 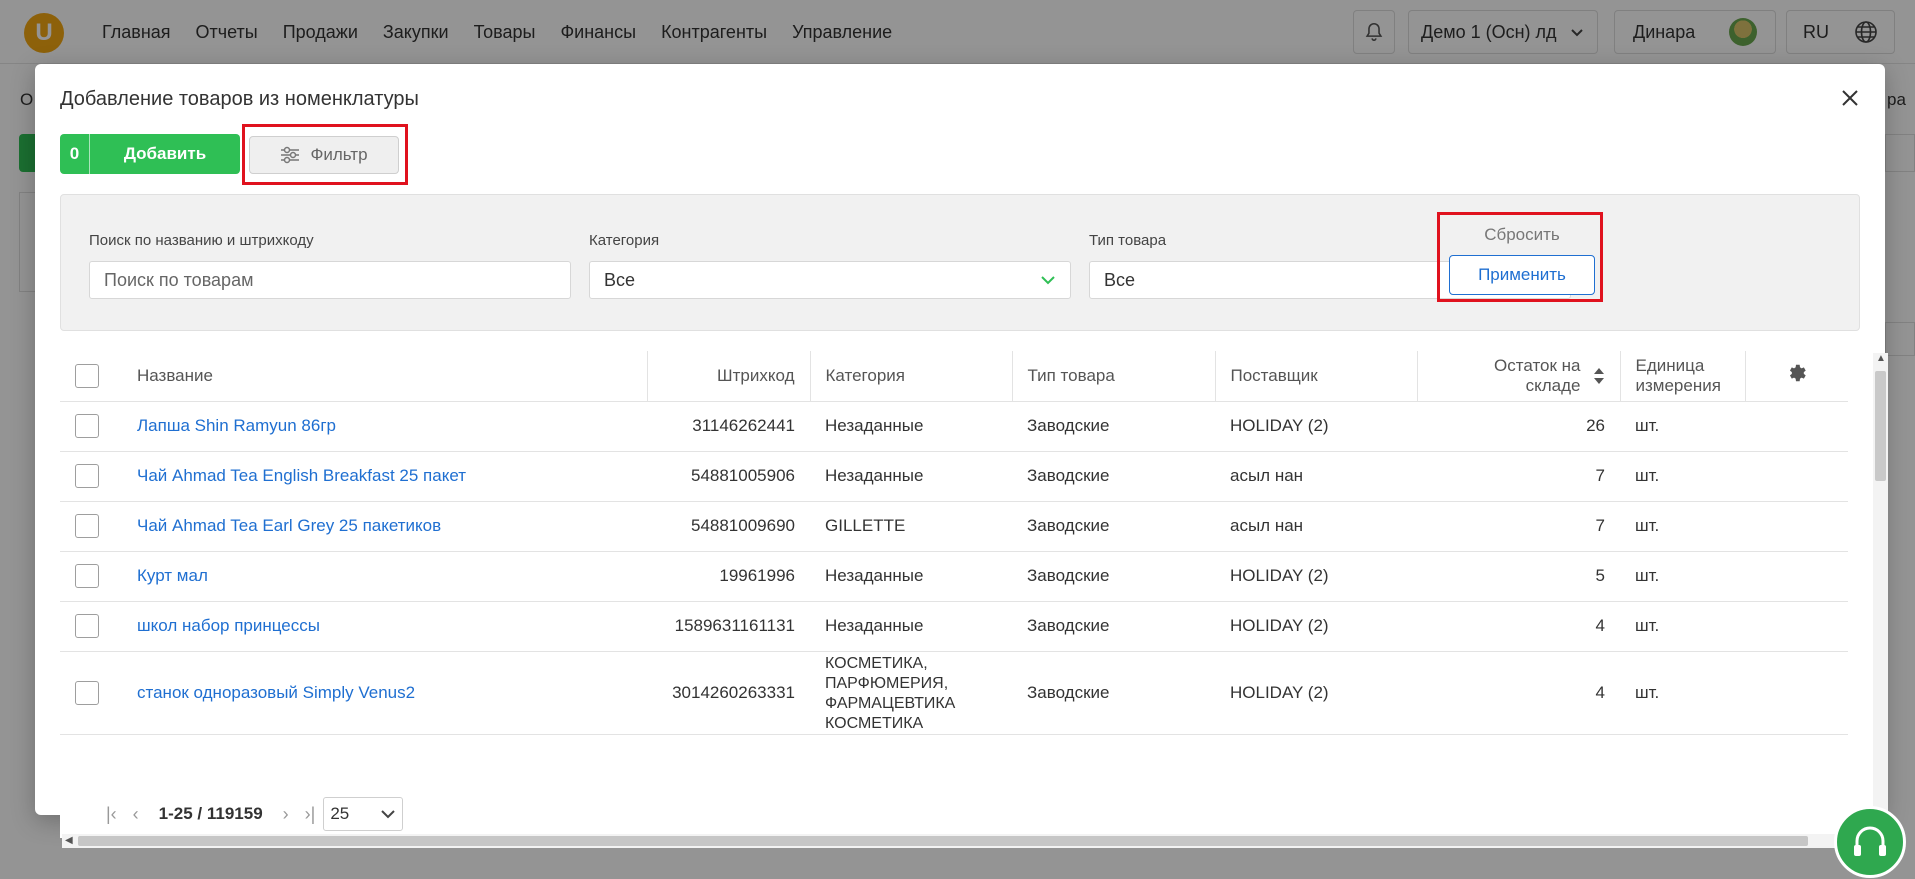 What do you see at coordinates (339, 154) in the screenshot?
I see `filter-button-label: Фильтр` at bounding box center [339, 154].